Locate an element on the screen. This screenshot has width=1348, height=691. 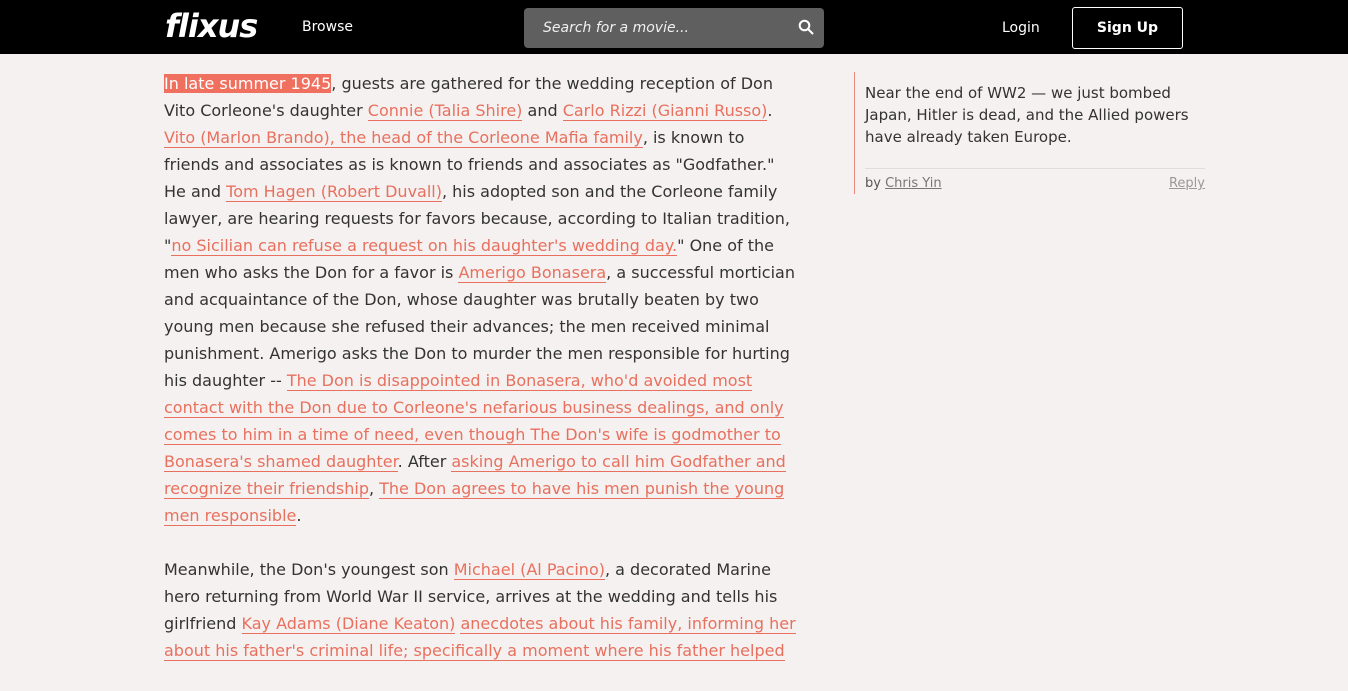
search-box is located at coordinates (674, 28).